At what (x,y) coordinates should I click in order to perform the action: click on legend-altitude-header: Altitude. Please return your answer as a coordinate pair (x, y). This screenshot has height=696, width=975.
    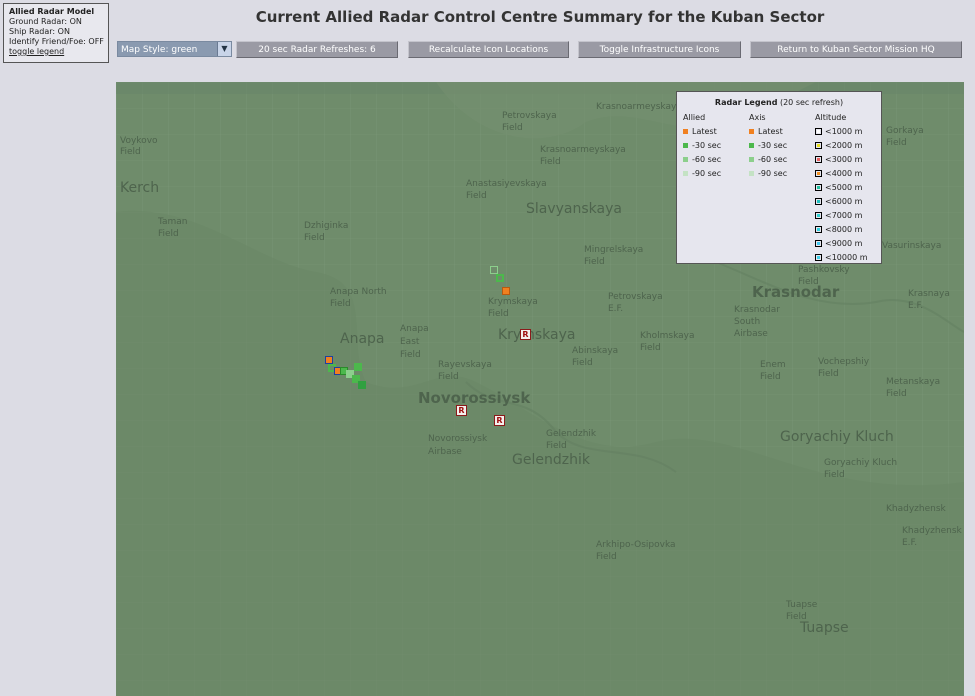
    Looking at the image, I should click on (831, 117).